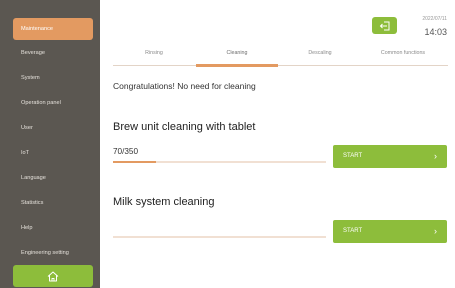  What do you see at coordinates (237, 65) in the screenshot?
I see `active-tab-indicator` at bounding box center [237, 65].